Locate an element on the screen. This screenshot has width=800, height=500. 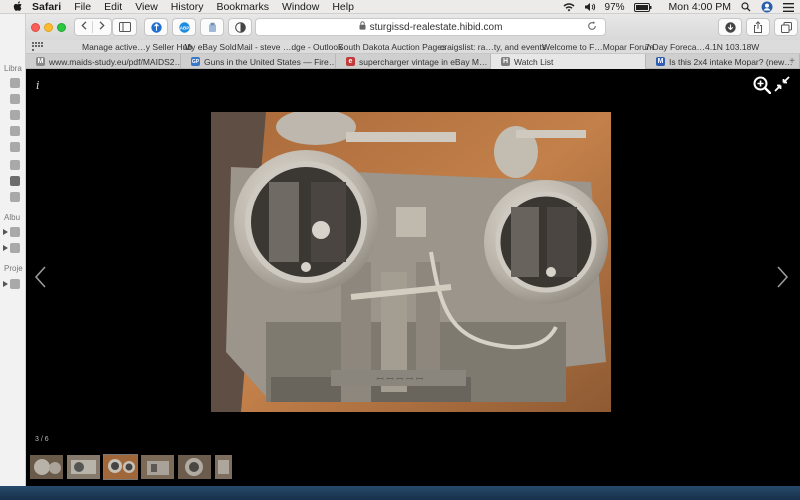
notification-center-icon is located at coordinates (788, 7).